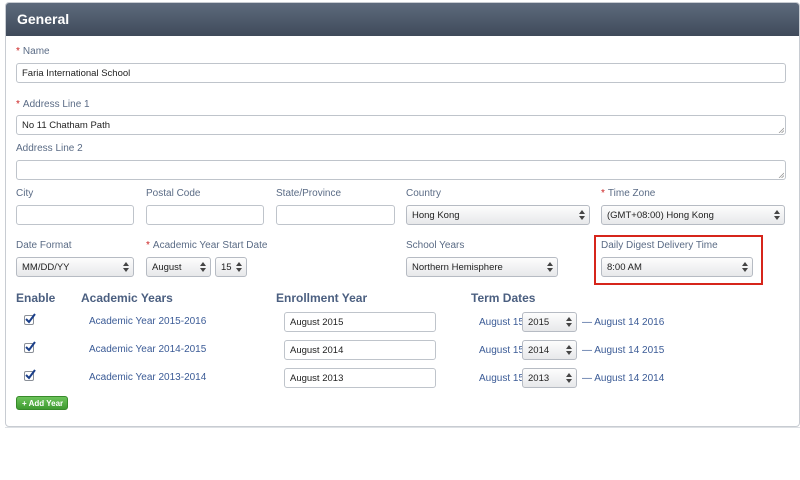 The image size is (800, 480). I want to click on term-dates-column-header: Term Dates, so click(503, 298).